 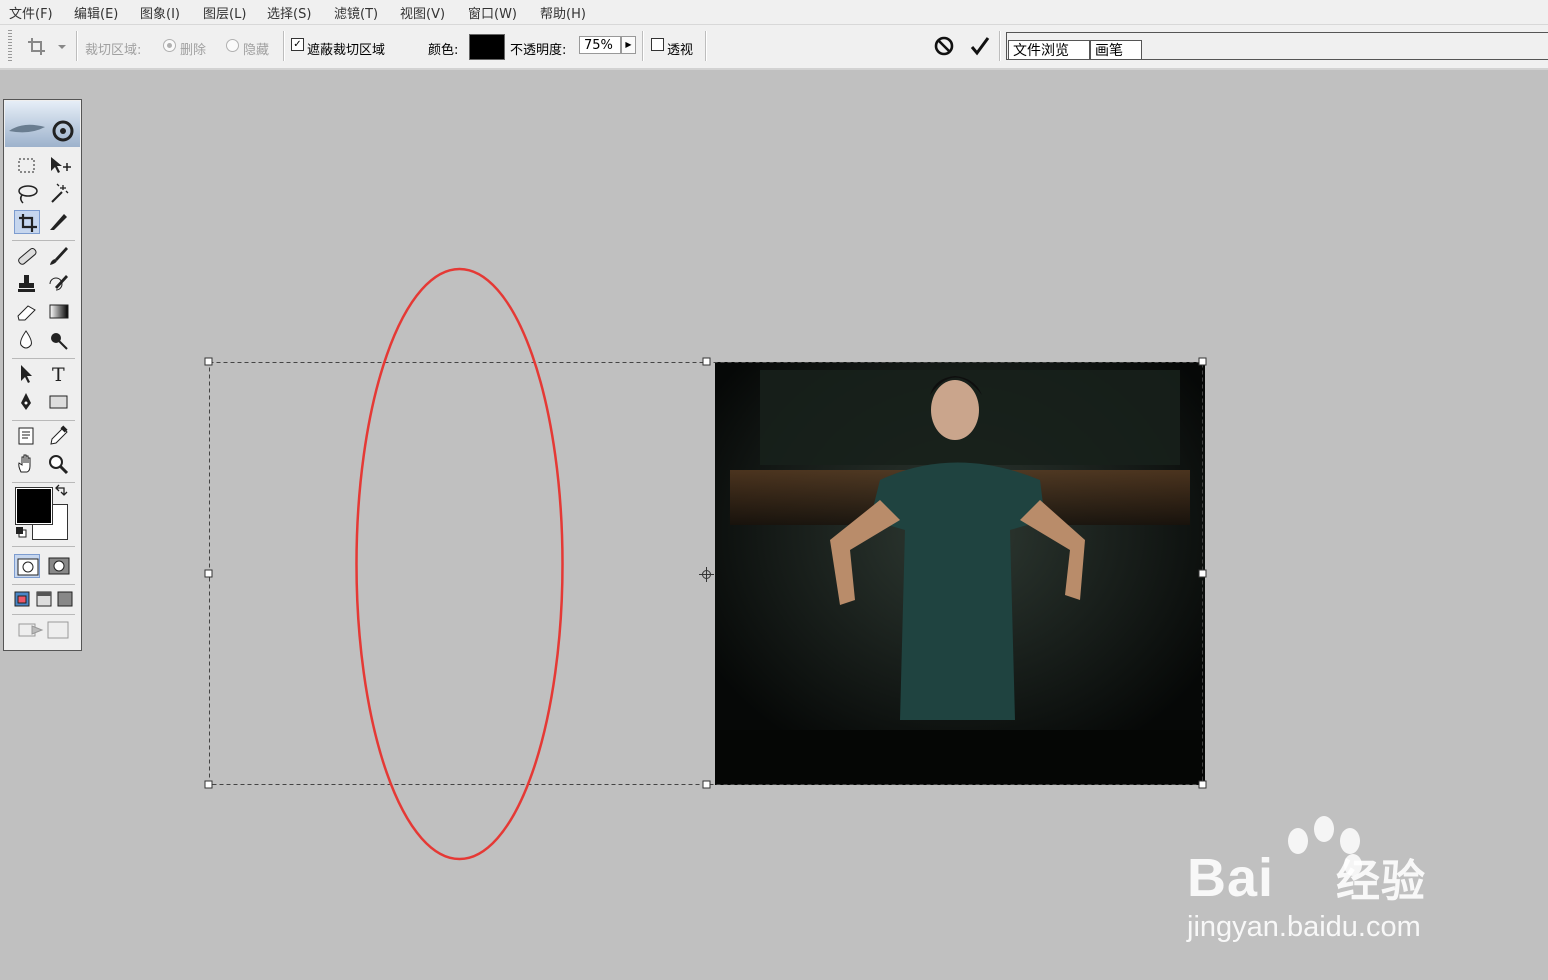 What do you see at coordinates (1202, 361) in the screenshot?
I see `crop-handle-top-right` at bounding box center [1202, 361].